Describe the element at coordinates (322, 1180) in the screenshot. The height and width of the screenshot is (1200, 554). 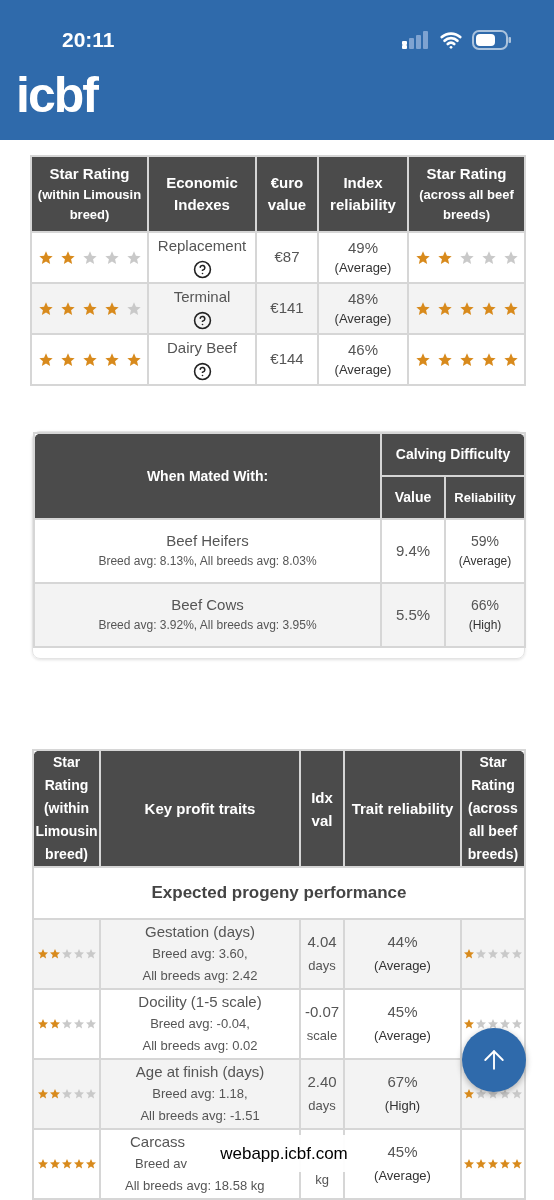
I see `unit-label: kg` at that location.